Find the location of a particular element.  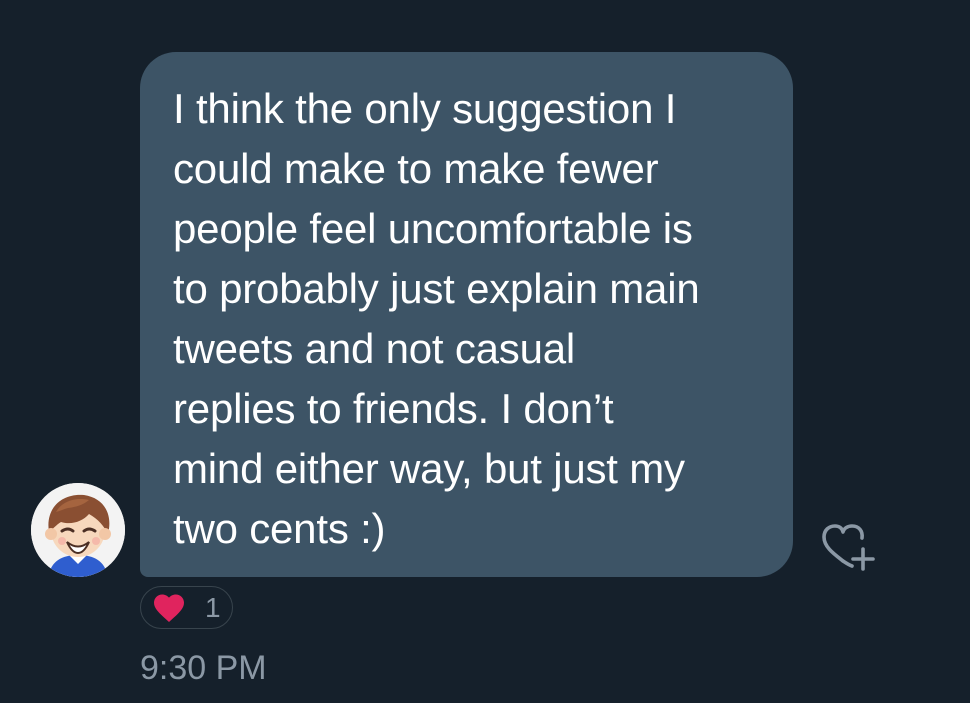

cartoon-avatar-illustration is located at coordinates (78, 530).